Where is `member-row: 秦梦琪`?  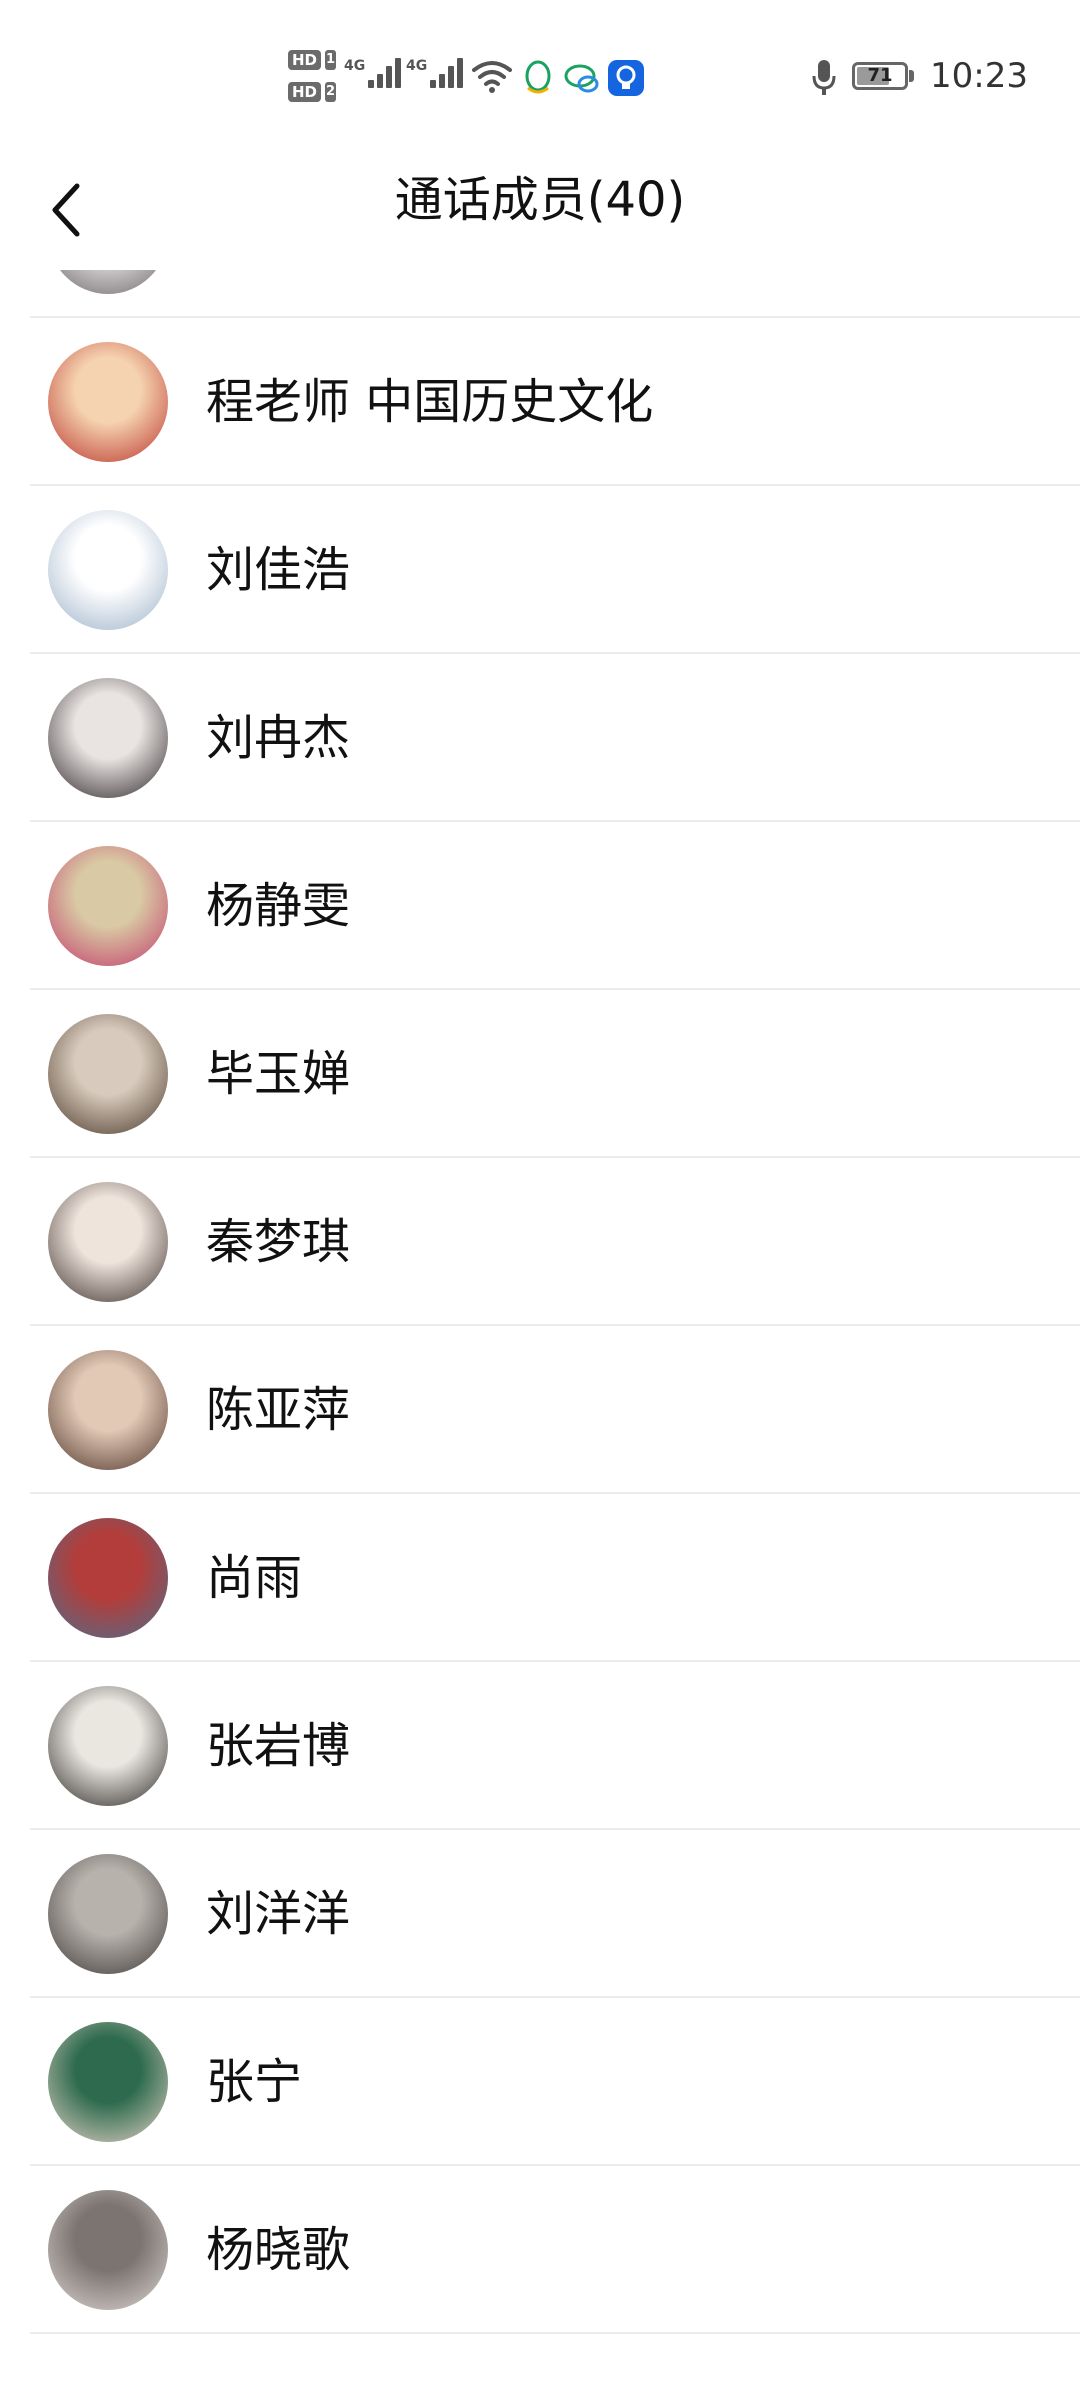
member-row: 秦梦琪 is located at coordinates (555, 1242).